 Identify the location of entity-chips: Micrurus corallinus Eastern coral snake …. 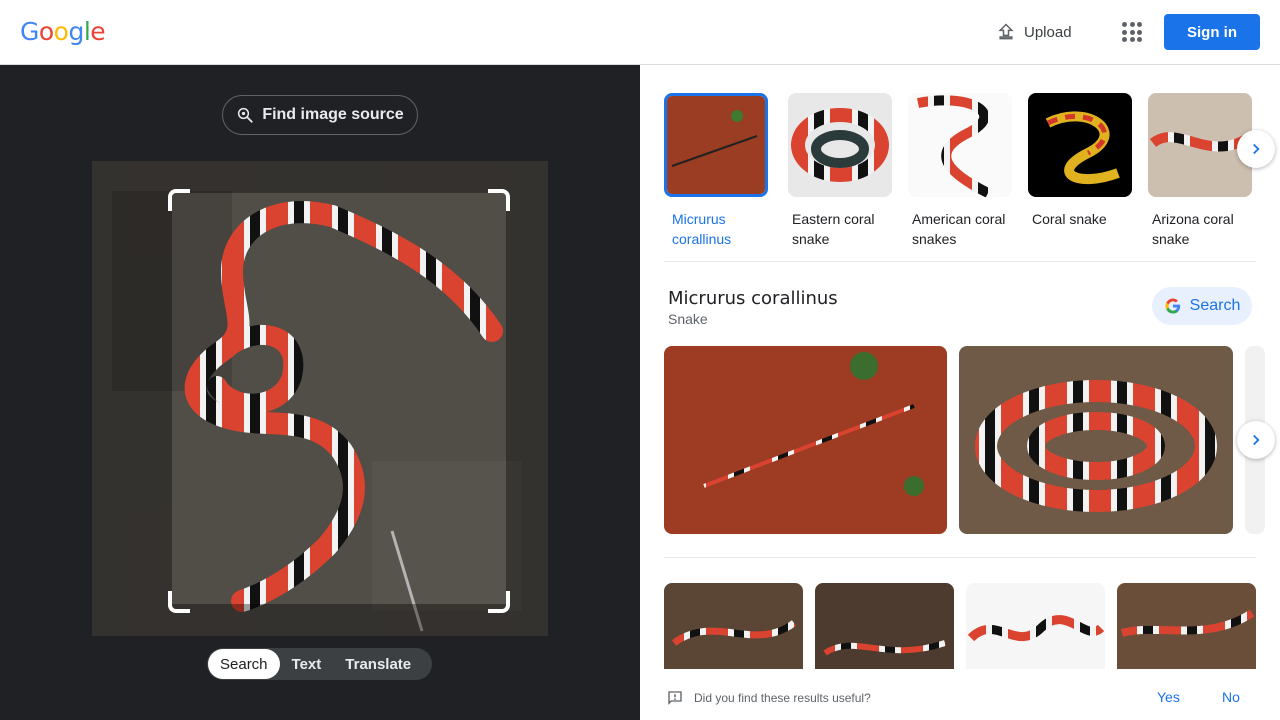
(960, 170).